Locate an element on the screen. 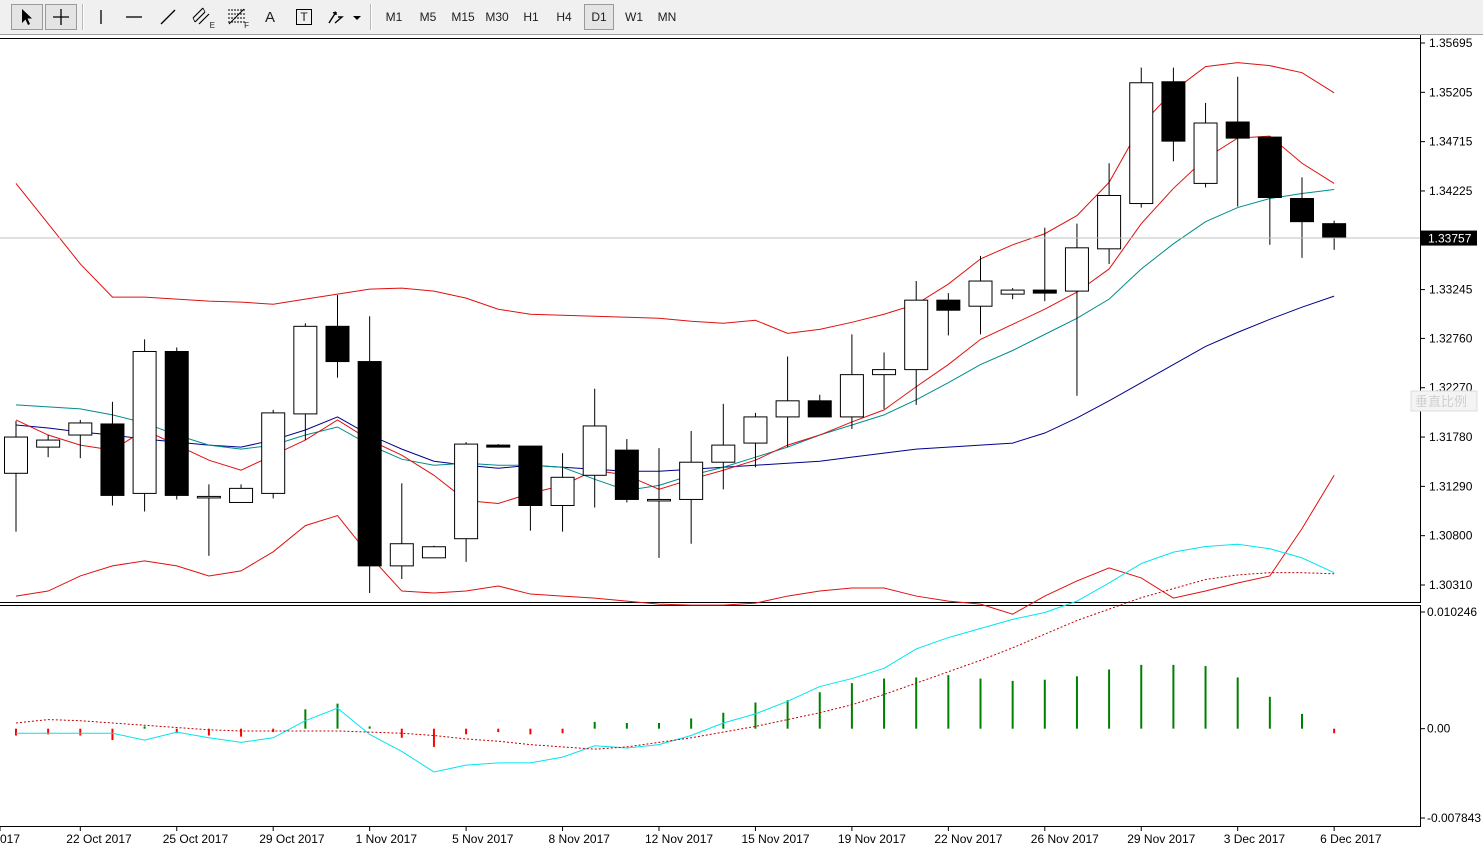 The height and width of the screenshot is (855, 1483). price-axis-label: 1.33245 is located at coordinates (1451, 290).